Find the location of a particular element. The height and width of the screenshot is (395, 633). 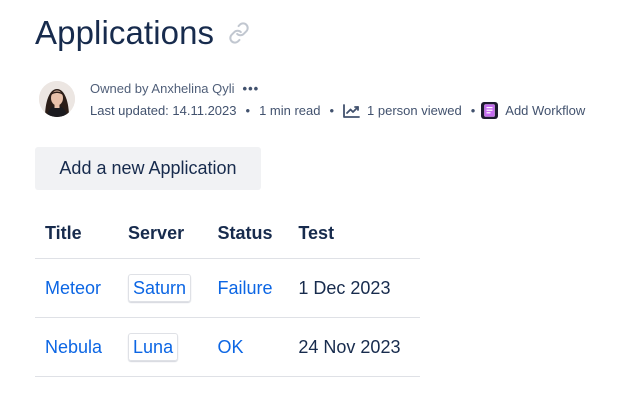

test-date: 1 Dec 2023 is located at coordinates (344, 287).